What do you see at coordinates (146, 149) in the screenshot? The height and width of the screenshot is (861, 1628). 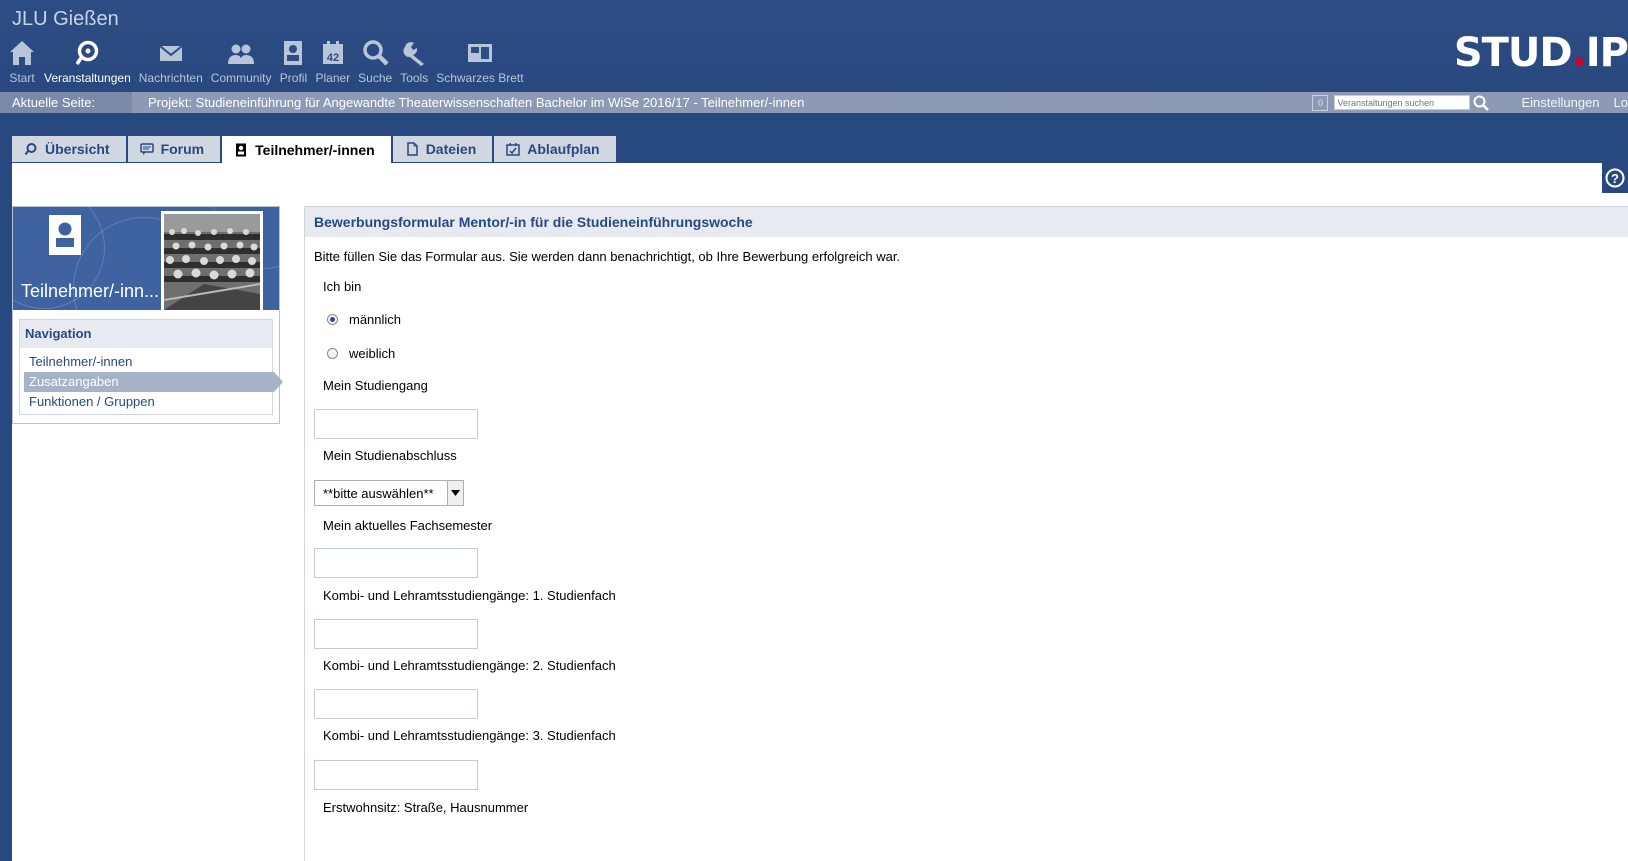 I see `forum-icon` at bounding box center [146, 149].